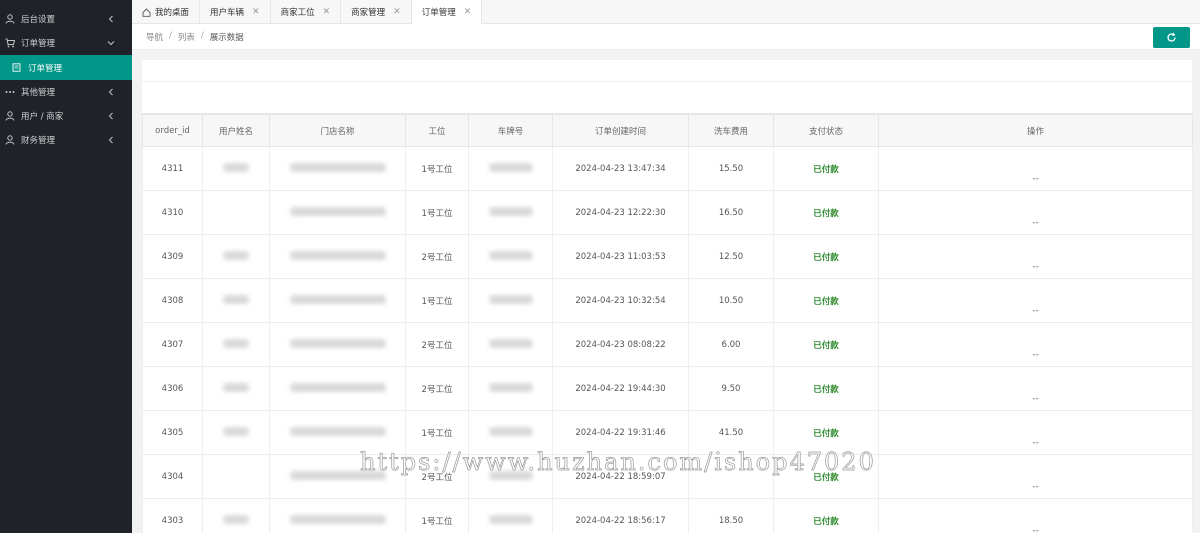 The image size is (1200, 533). I want to click on fee-cell: 12.50, so click(731, 256).